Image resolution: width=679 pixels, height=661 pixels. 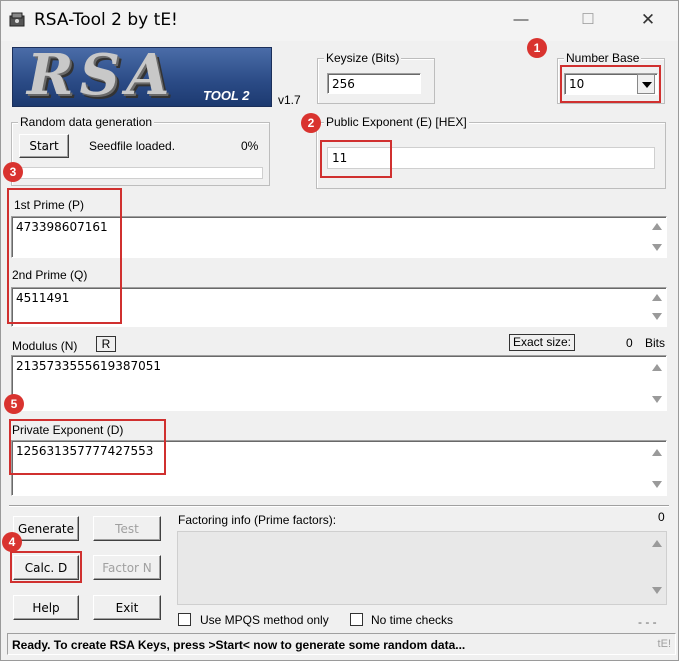 I want to click on marker-2: 2, so click(x=311, y=123).